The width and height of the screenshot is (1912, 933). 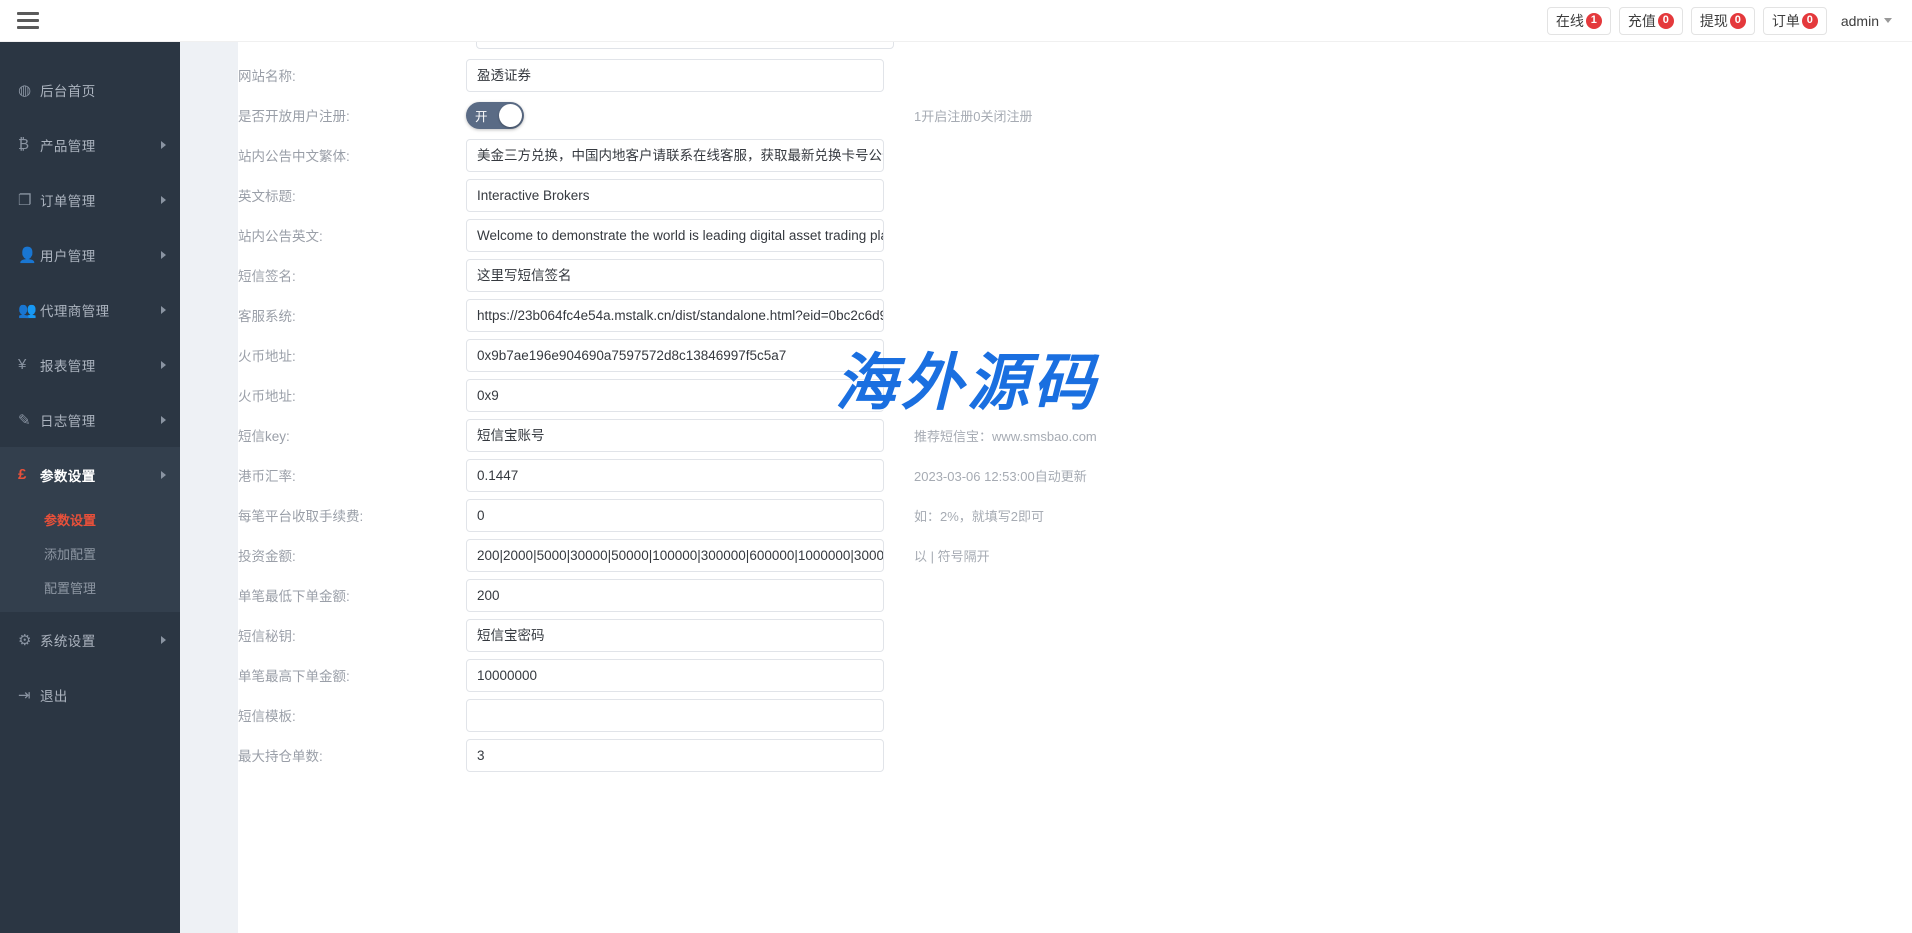 I want to click on toggle-knob, so click(x=510, y=115).